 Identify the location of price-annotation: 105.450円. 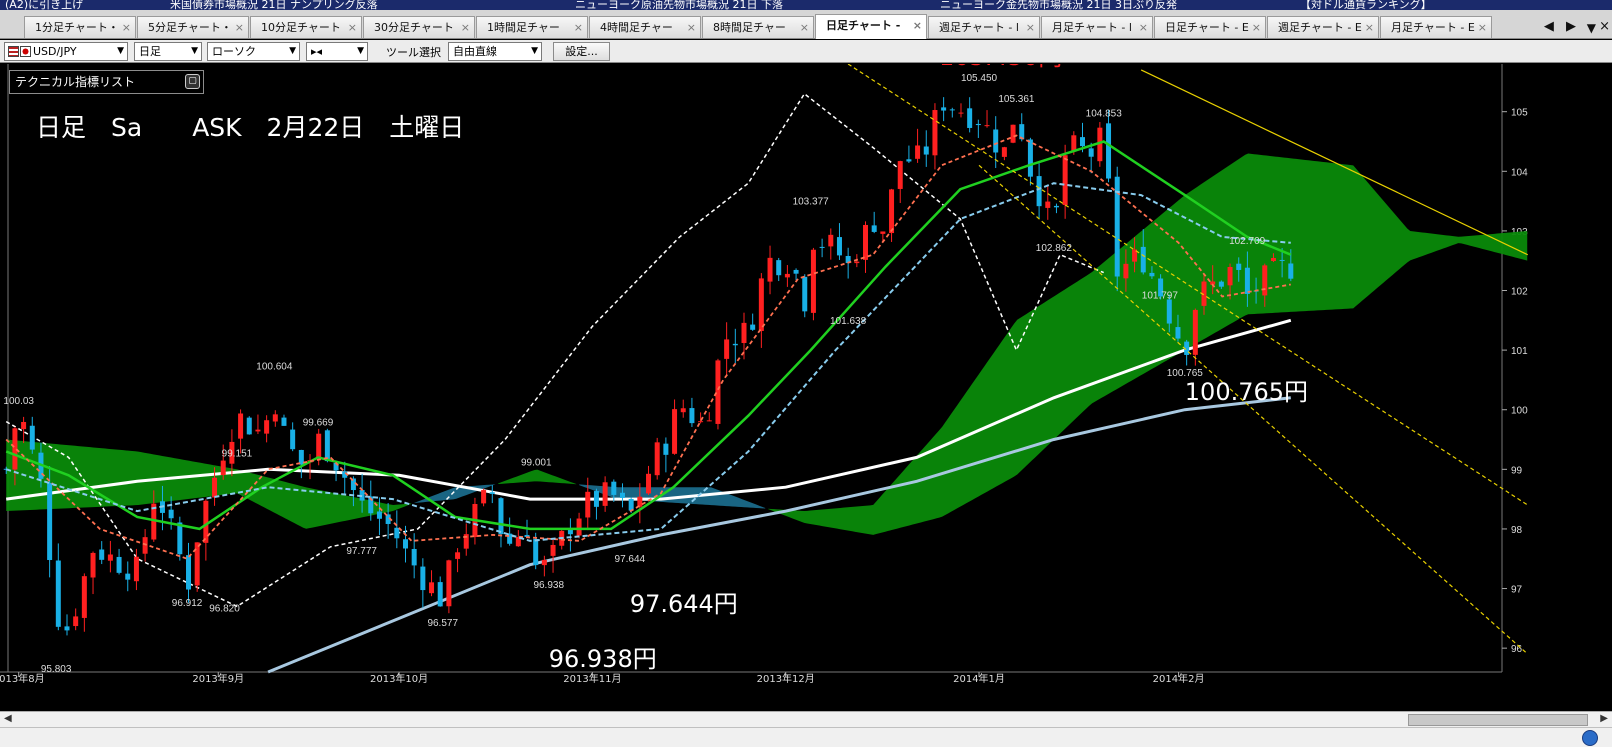
(1000, 67).